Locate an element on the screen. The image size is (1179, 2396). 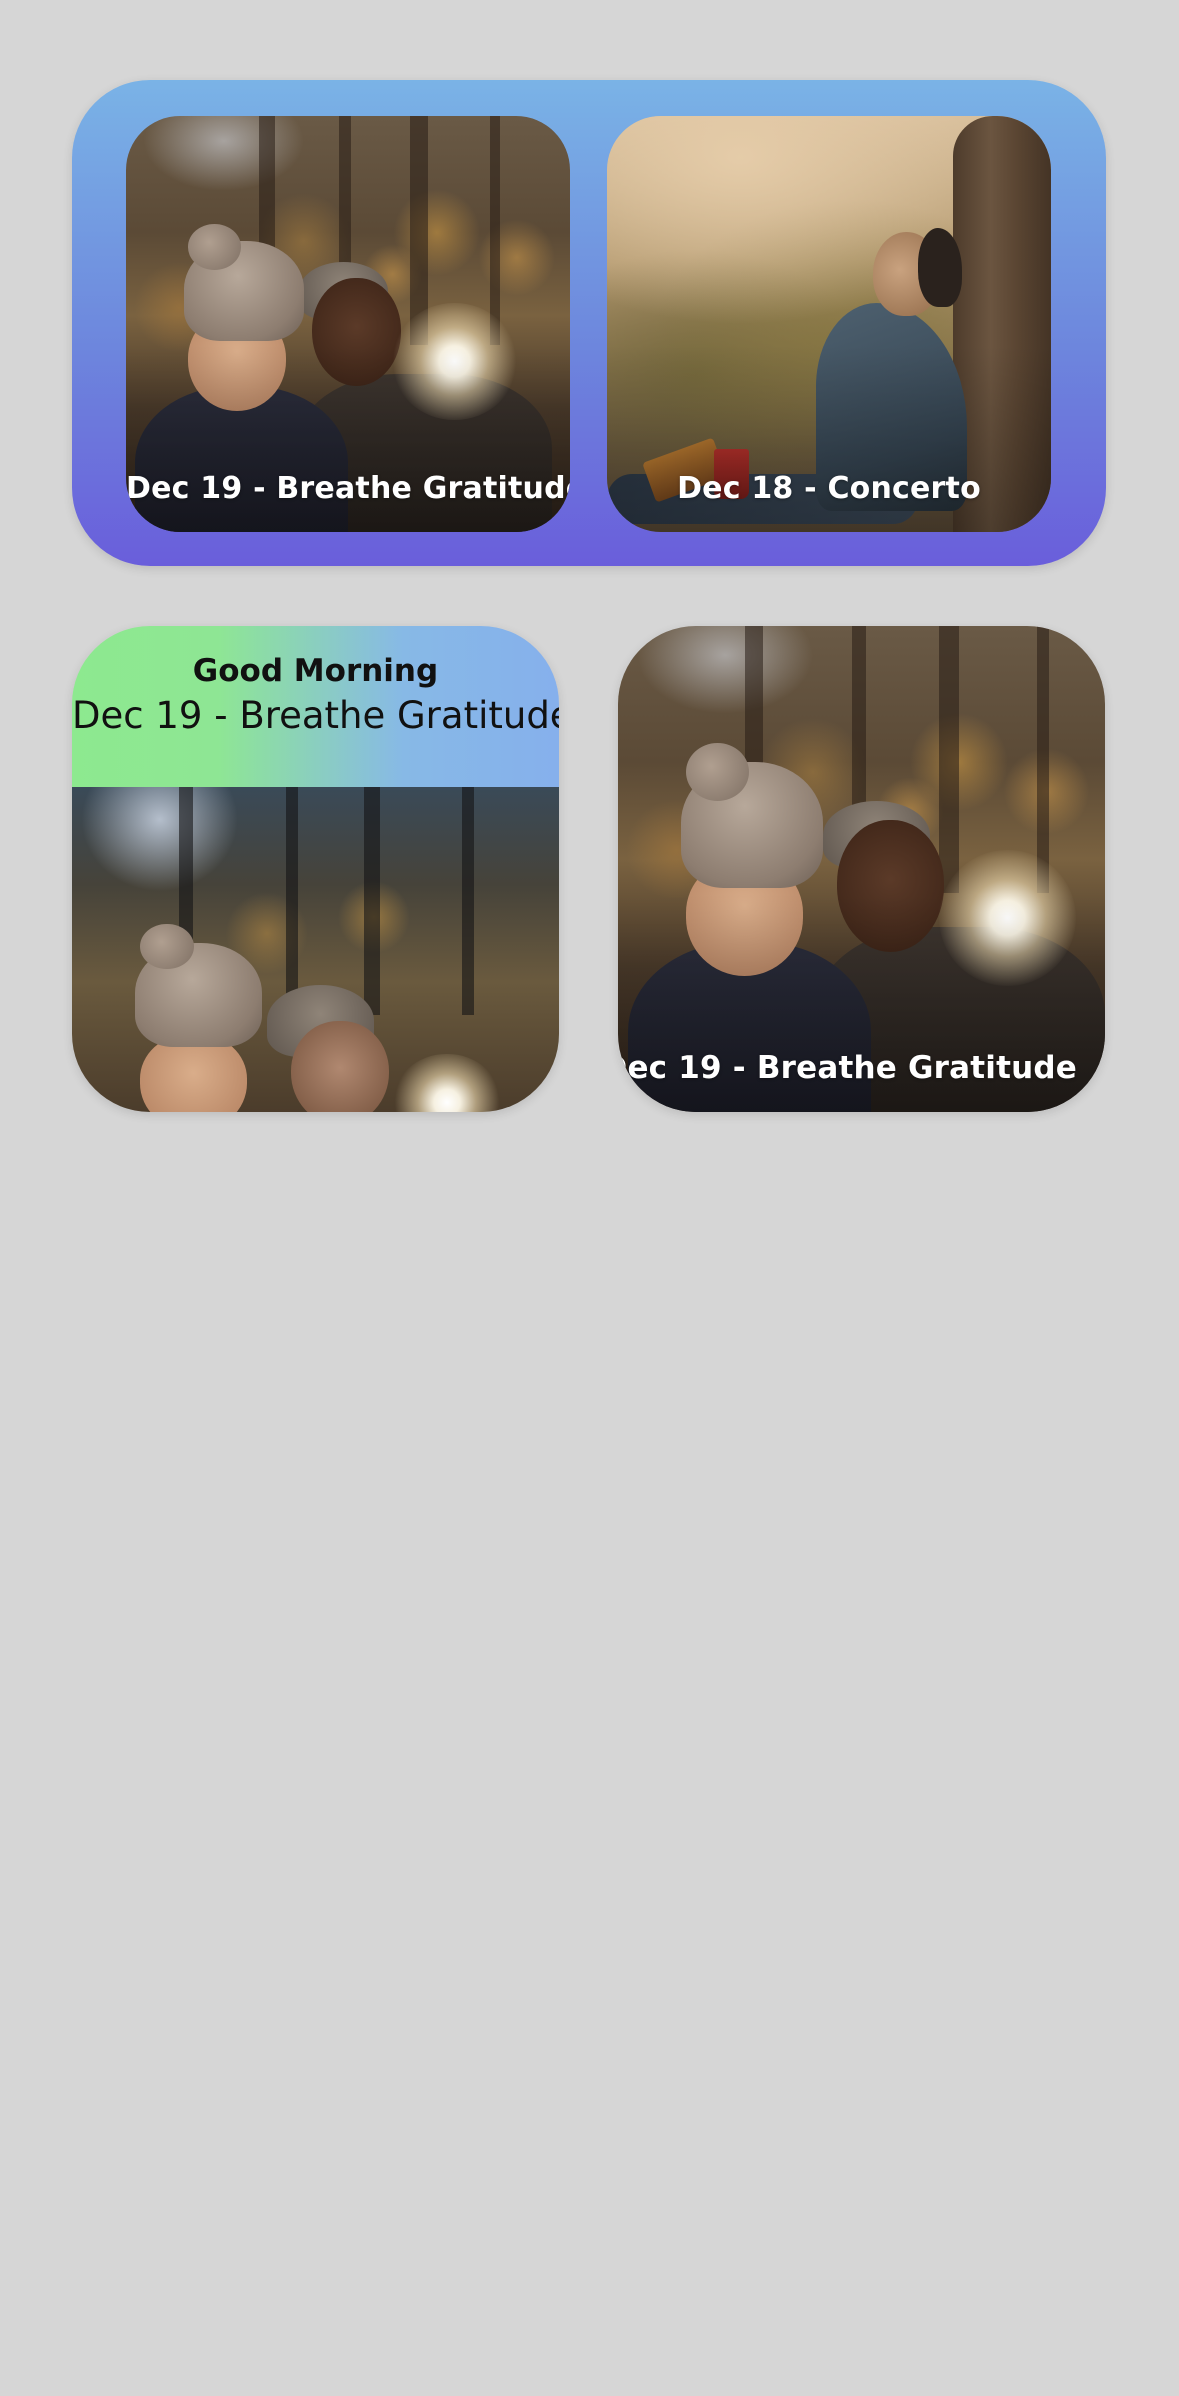
episode-title: Dec 19 - Breathe Gratitude is located at coordinates (315, 715).